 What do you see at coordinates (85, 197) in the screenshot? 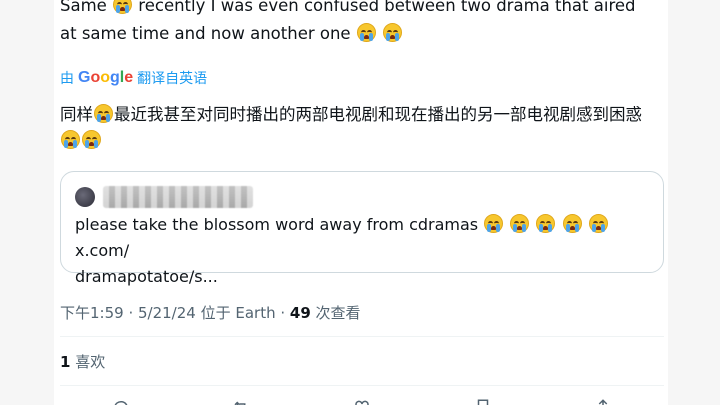
I see `avatar` at bounding box center [85, 197].